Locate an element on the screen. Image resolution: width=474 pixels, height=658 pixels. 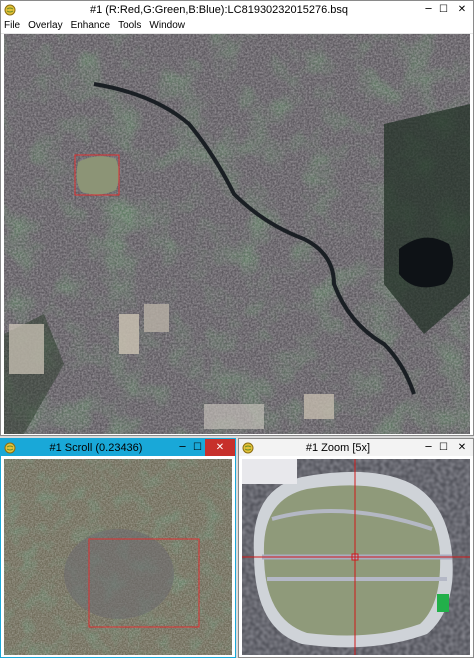
scroll-window-title: #1 Scroll (0.23436) is located at coordinates (96, 447).